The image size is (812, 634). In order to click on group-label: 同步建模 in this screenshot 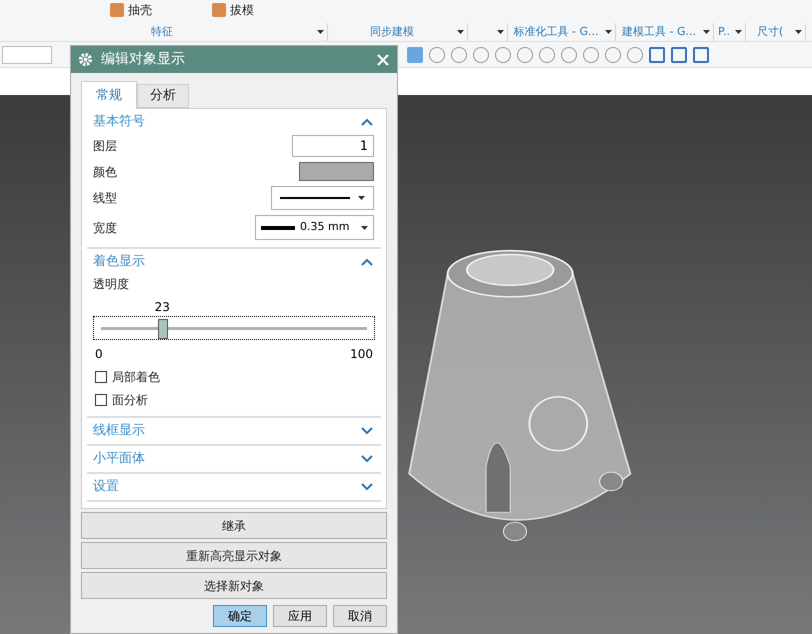, I will do `click(392, 32)`.